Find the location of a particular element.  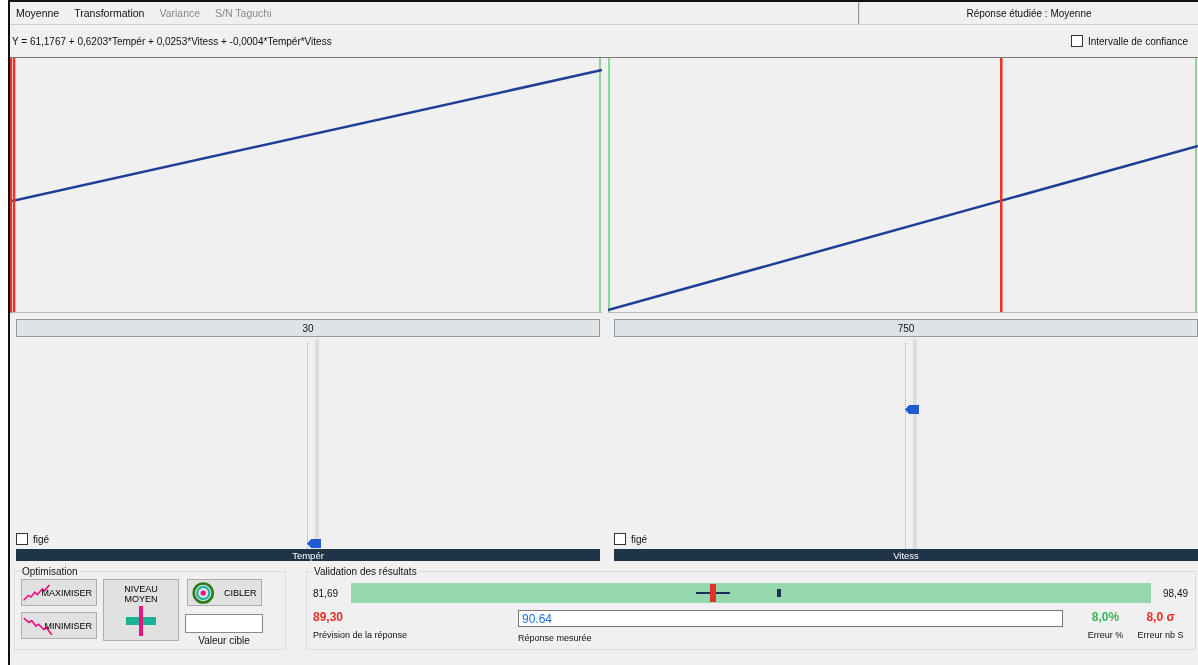

group-title: Validation des résultats is located at coordinates (365, 571).